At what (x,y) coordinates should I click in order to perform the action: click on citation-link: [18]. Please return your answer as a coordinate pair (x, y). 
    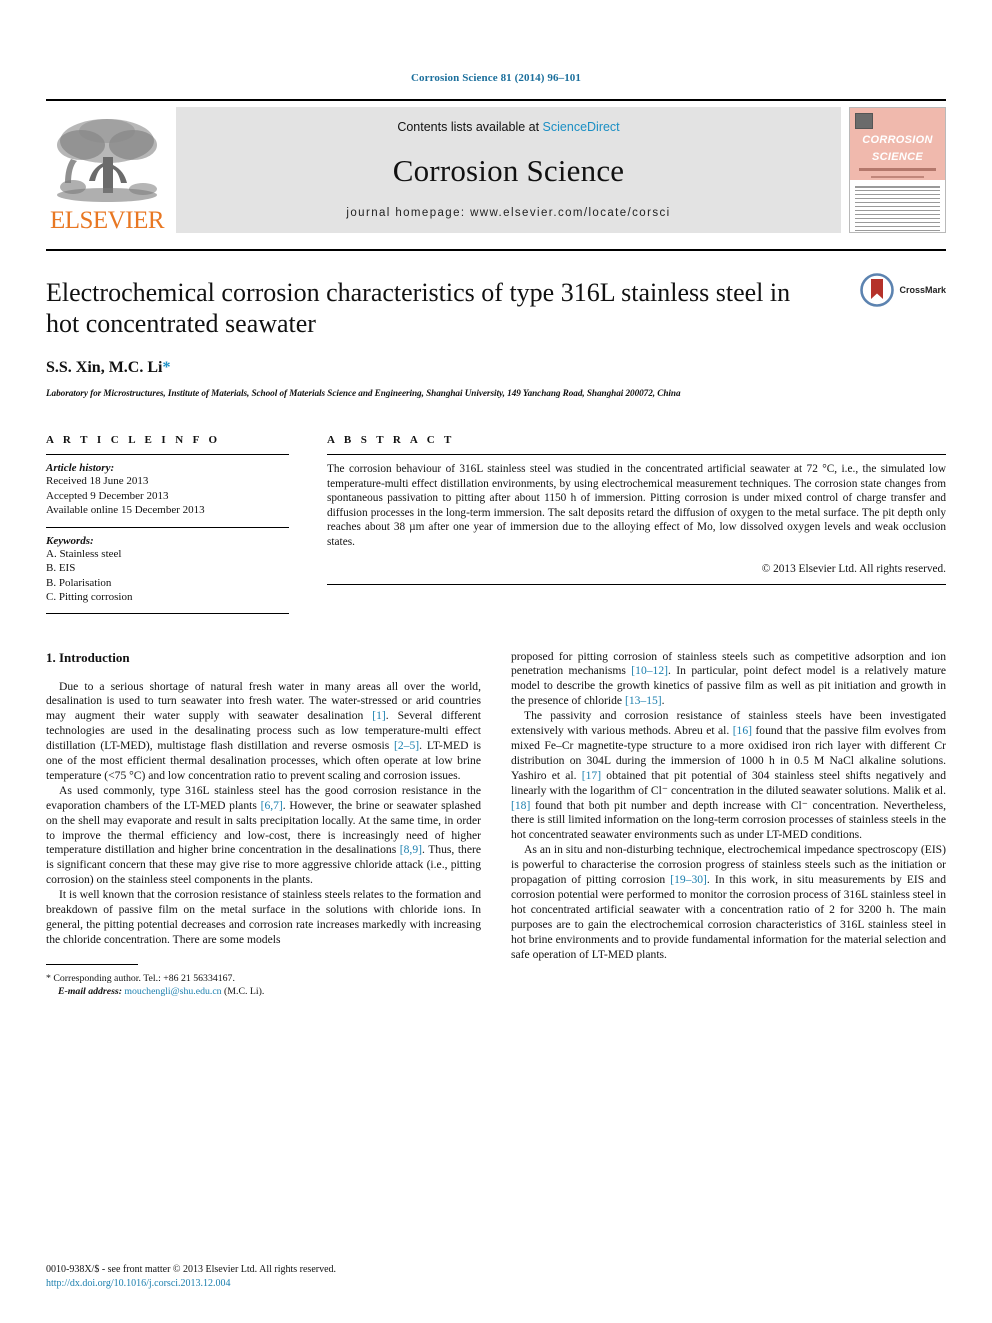
    Looking at the image, I should click on (520, 805).